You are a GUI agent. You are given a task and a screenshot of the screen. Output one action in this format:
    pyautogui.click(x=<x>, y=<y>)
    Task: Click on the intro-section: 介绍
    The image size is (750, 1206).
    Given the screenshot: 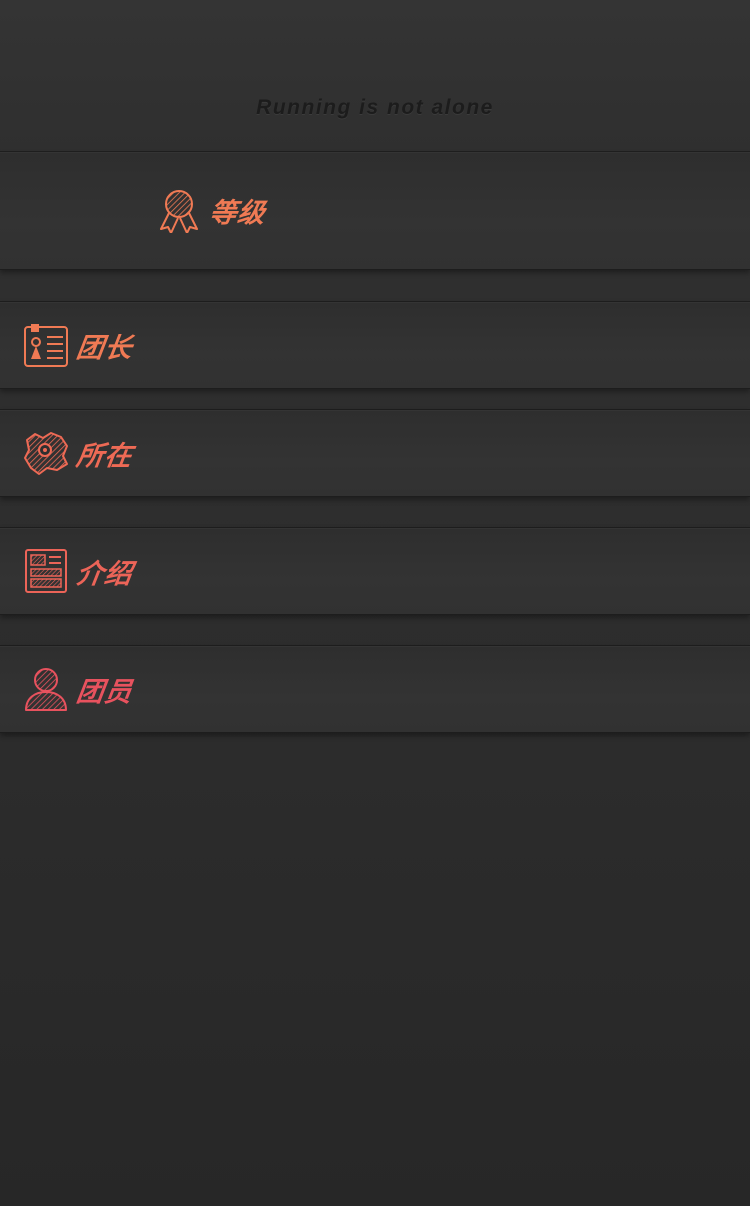 What is the action you would take?
    pyautogui.click(x=375, y=571)
    